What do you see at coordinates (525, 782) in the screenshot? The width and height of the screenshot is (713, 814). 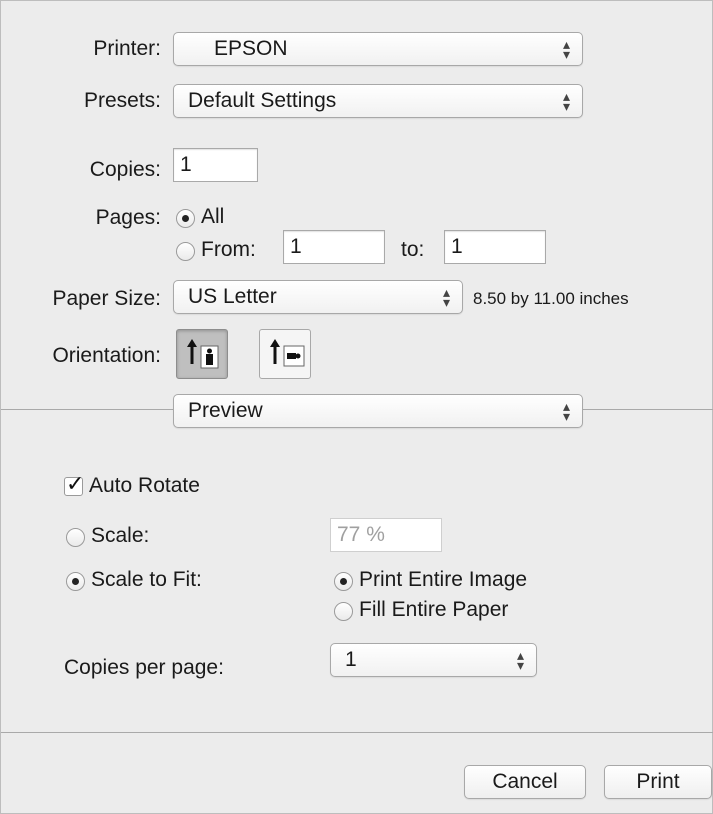 I see `cancel-button: Cancel` at bounding box center [525, 782].